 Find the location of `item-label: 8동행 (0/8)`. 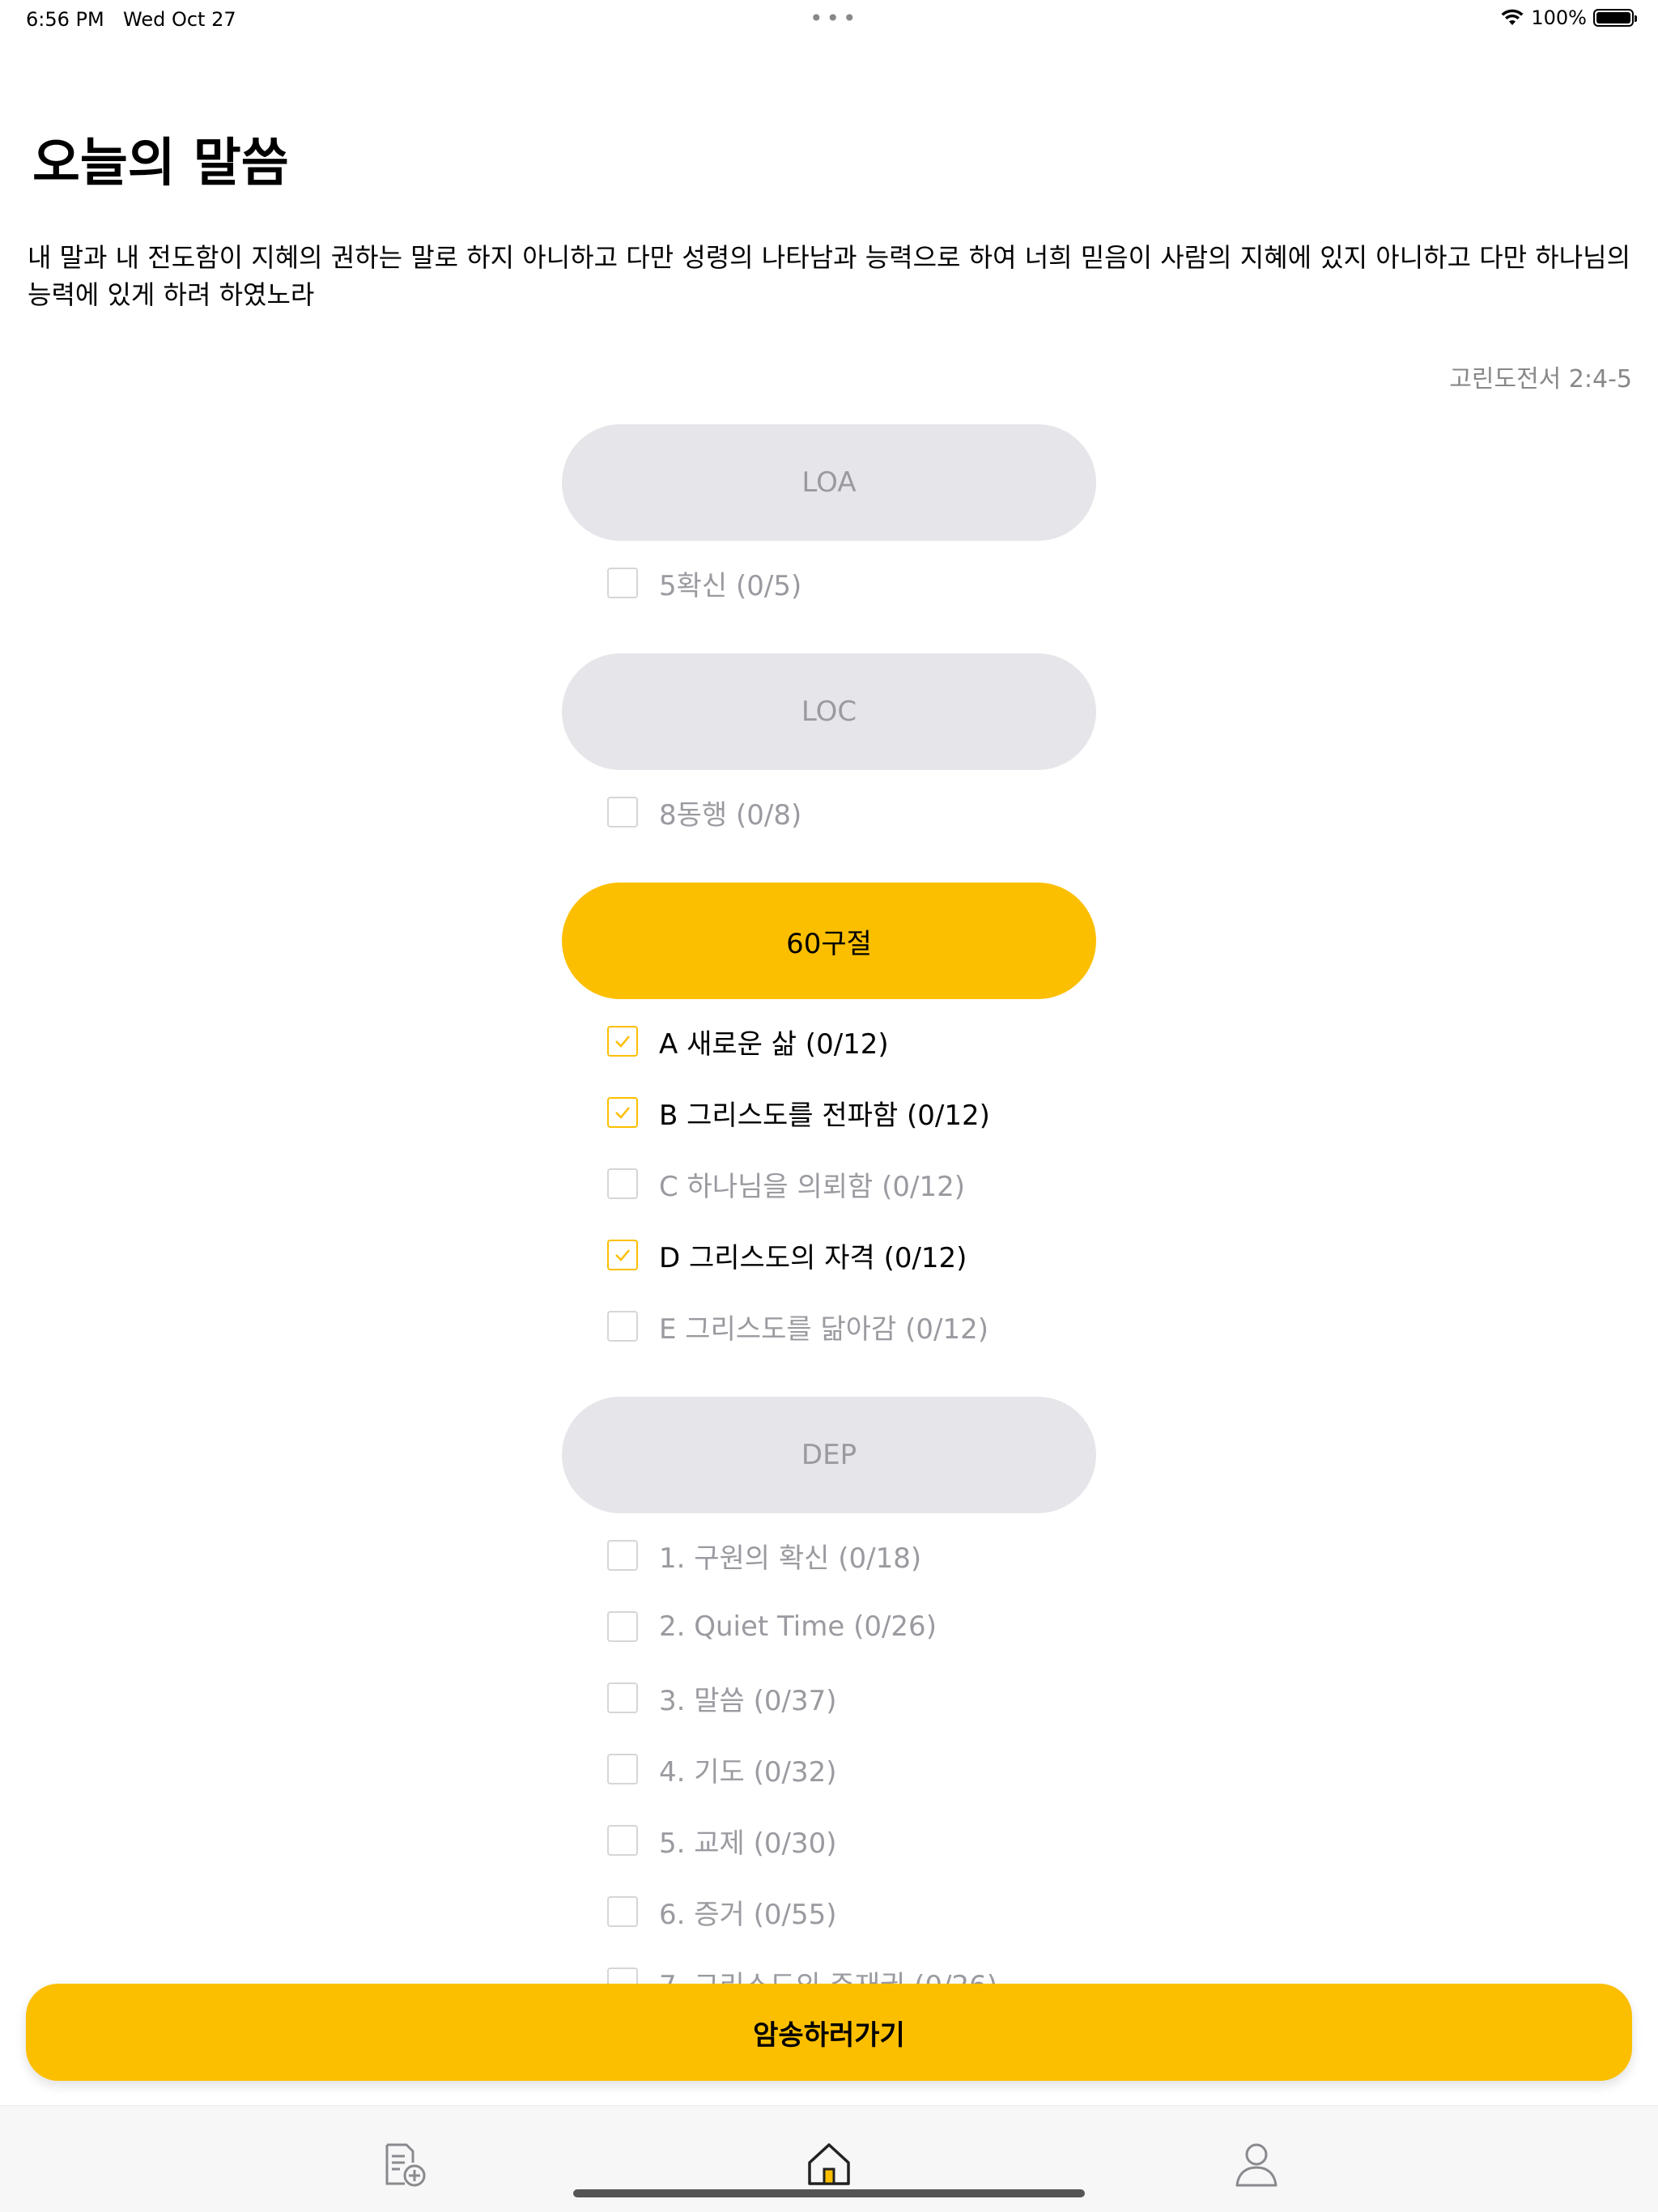

item-label: 8동행 (0/8) is located at coordinates (730, 815).